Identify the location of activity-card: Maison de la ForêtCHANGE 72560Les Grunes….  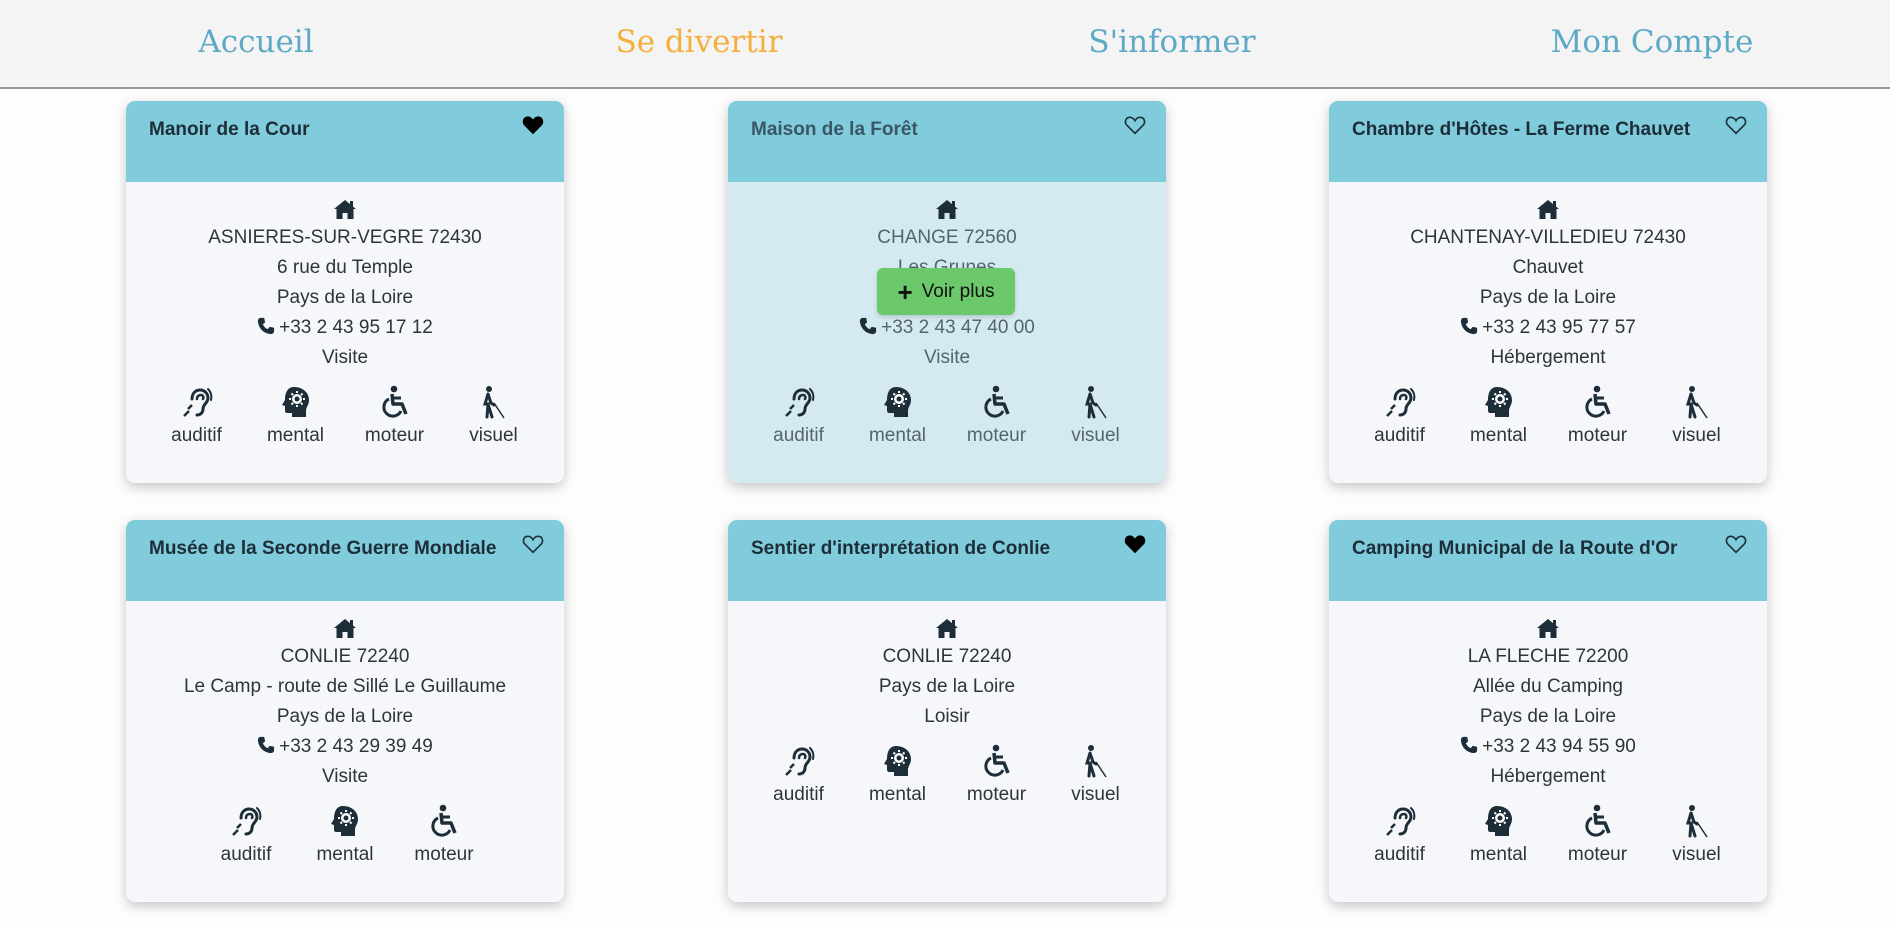
(947, 292).